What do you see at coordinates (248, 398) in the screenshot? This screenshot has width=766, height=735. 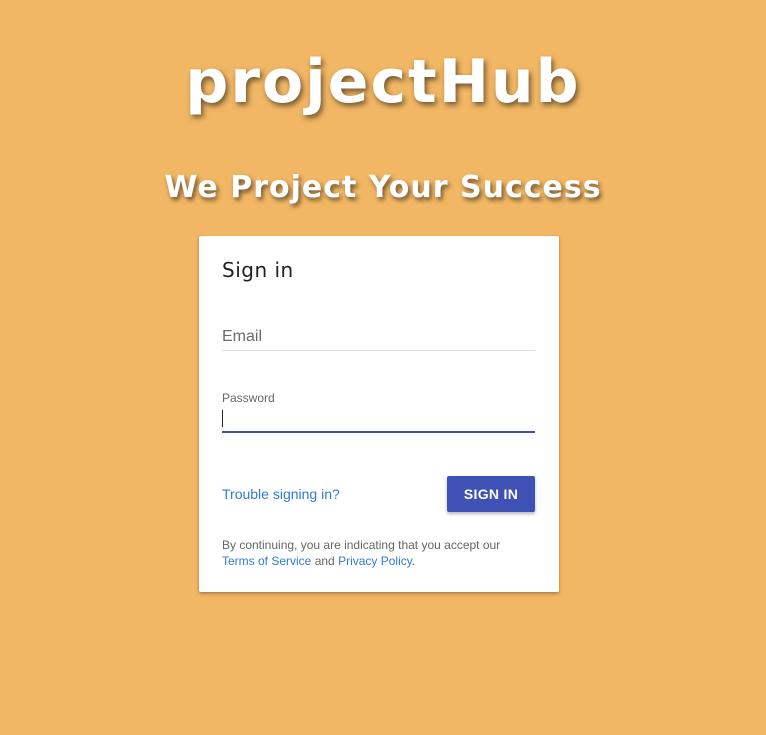 I see `password-label: Password` at bounding box center [248, 398].